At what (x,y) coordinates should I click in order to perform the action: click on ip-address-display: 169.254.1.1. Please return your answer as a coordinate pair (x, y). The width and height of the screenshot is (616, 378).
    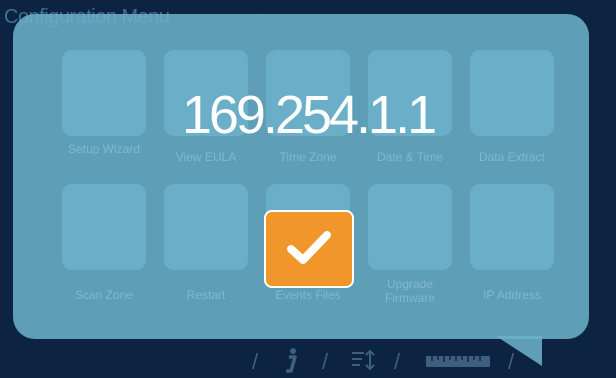
    Looking at the image, I should click on (309, 115).